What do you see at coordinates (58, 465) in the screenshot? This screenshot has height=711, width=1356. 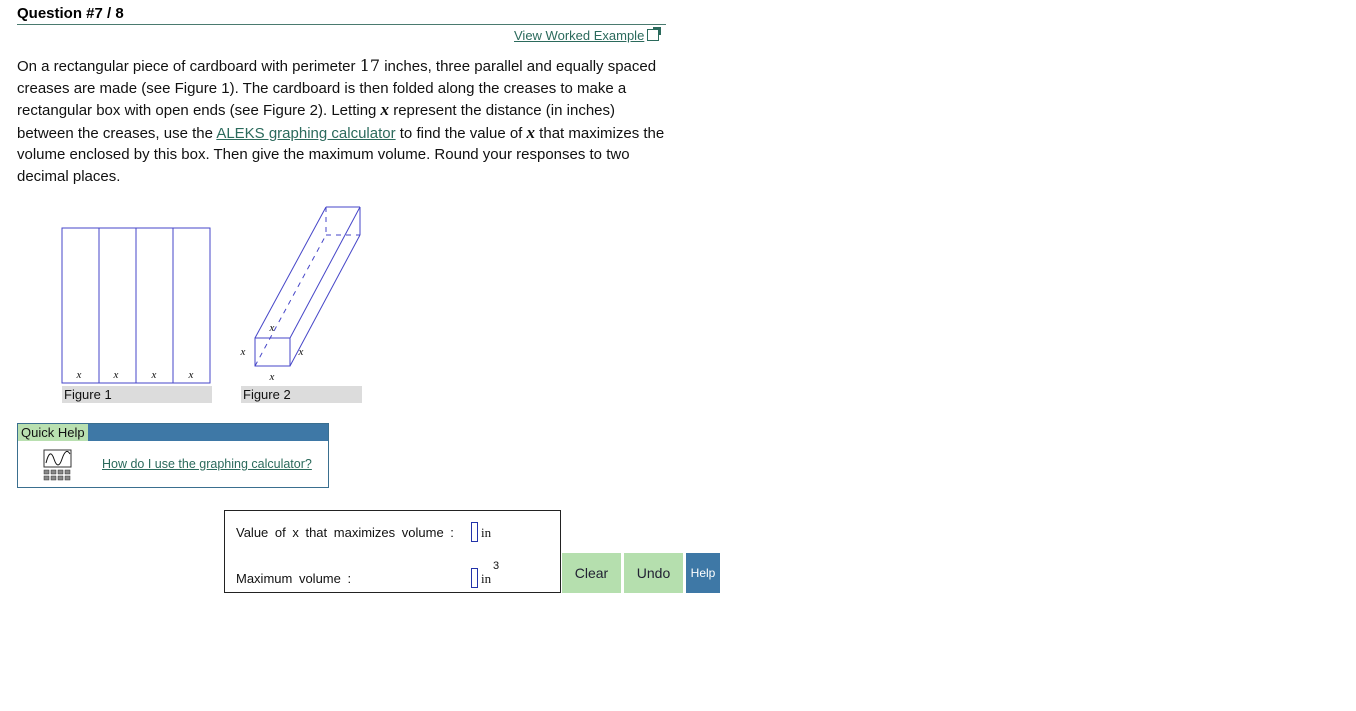 I see `graphing-calculator-icon` at bounding box center [58, 465].